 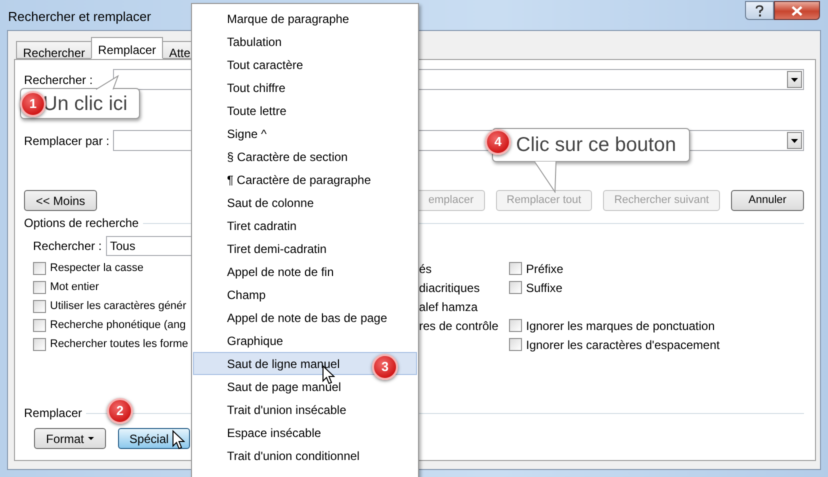 I want to click on menu-button: Spécial, so click(x=154, y=438).